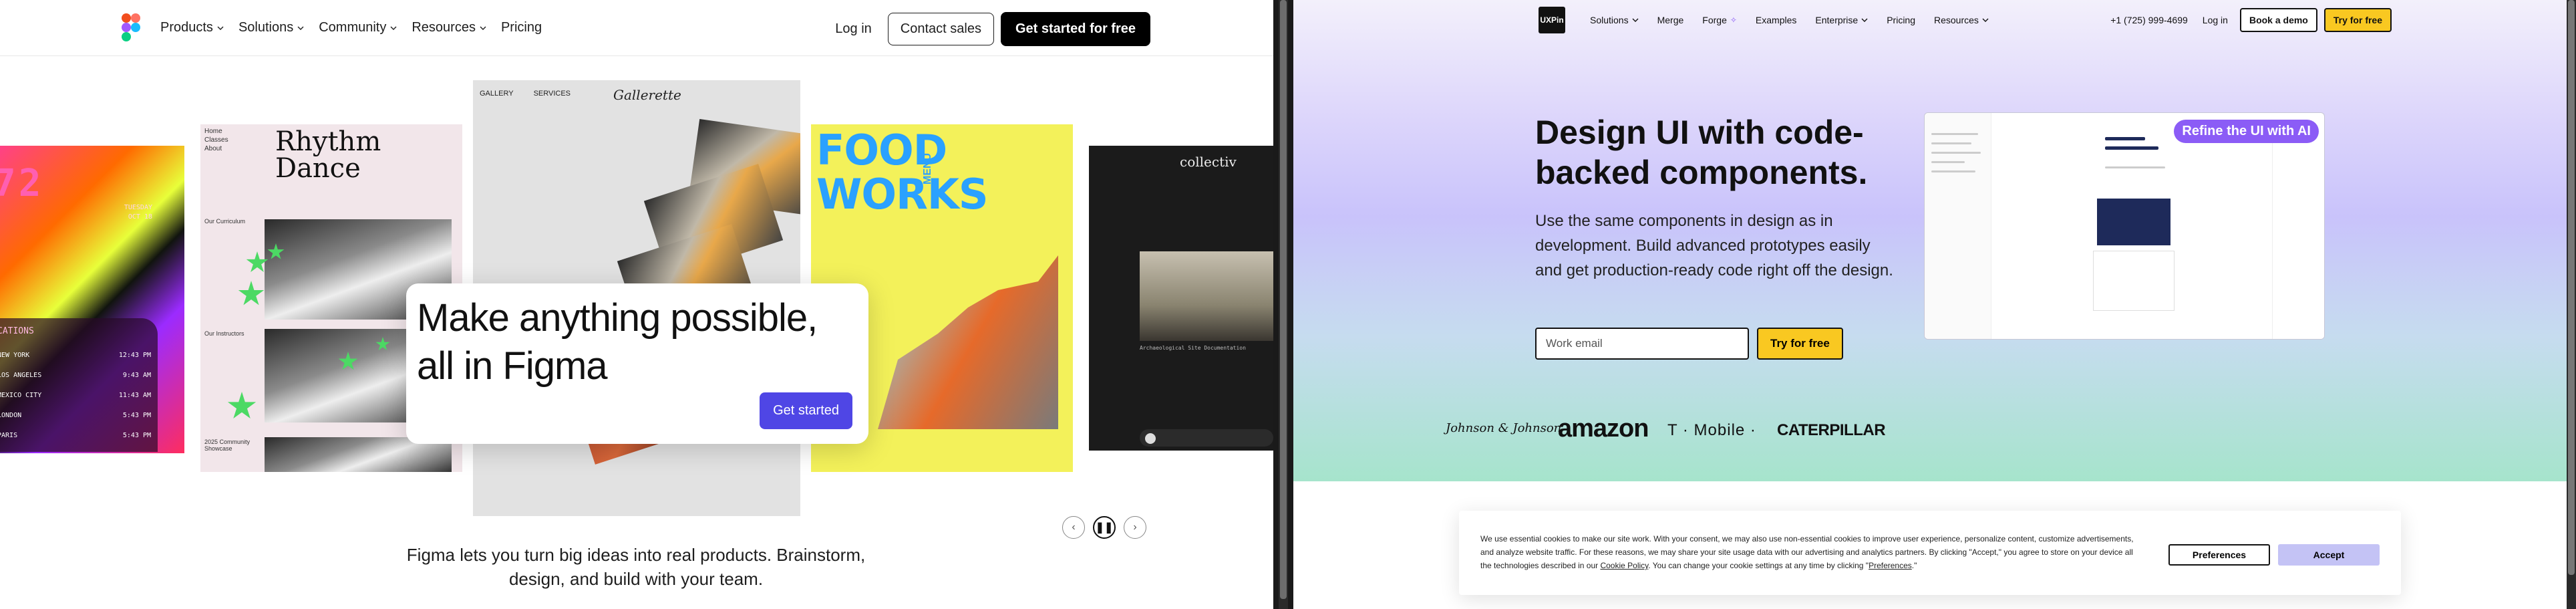 The width and height of the screenshot is (2576, 609). What do you see at coordinates (136, 415) in the screenshot?
I see `location-time: 5:43 PM` at bounding box center [136, 415].